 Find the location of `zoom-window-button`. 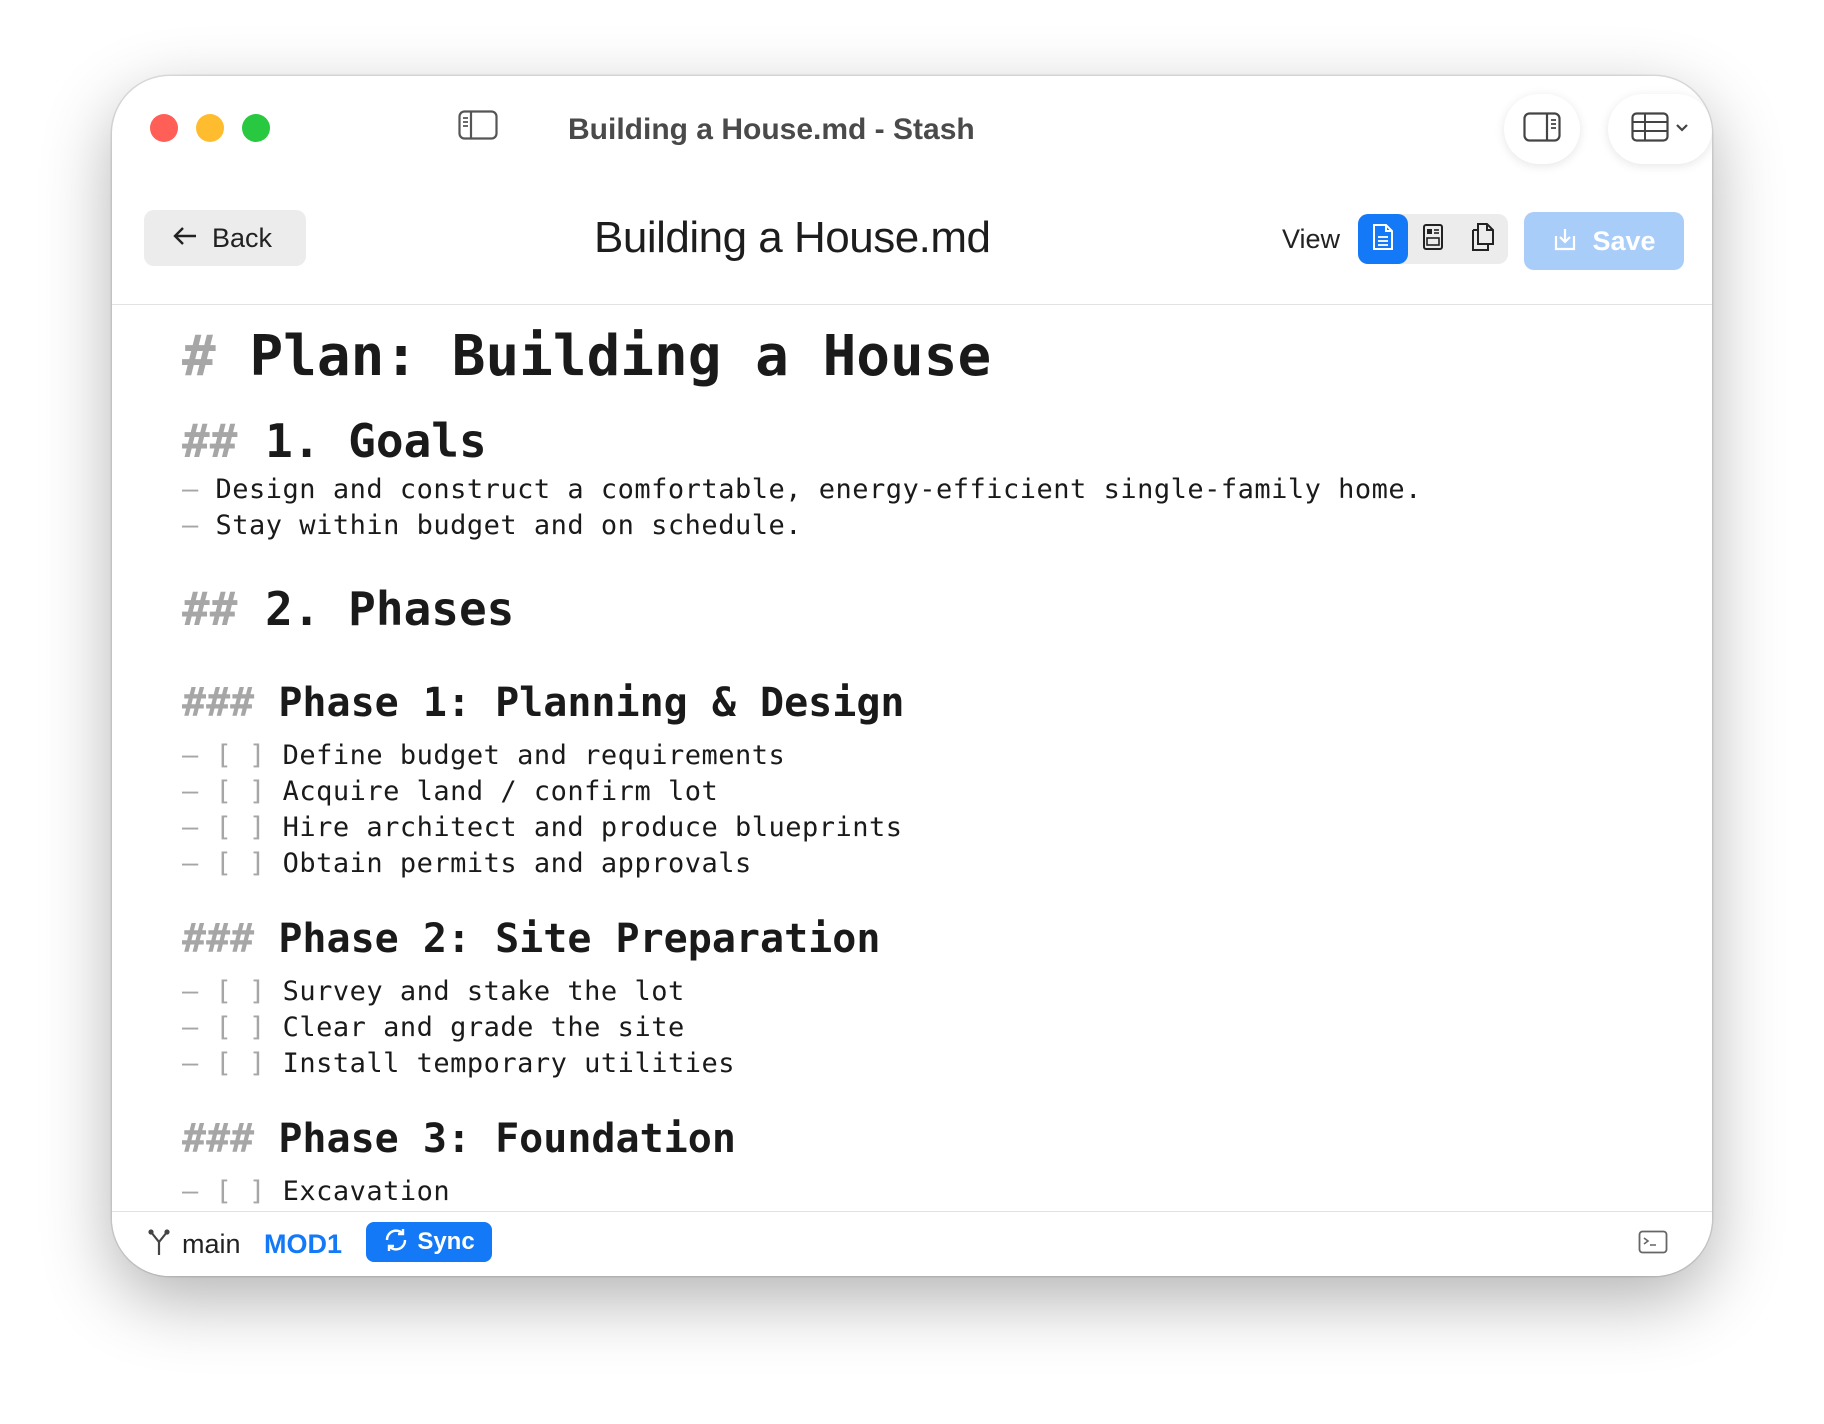

zoom-window-button is located at coordinates (256, 128).